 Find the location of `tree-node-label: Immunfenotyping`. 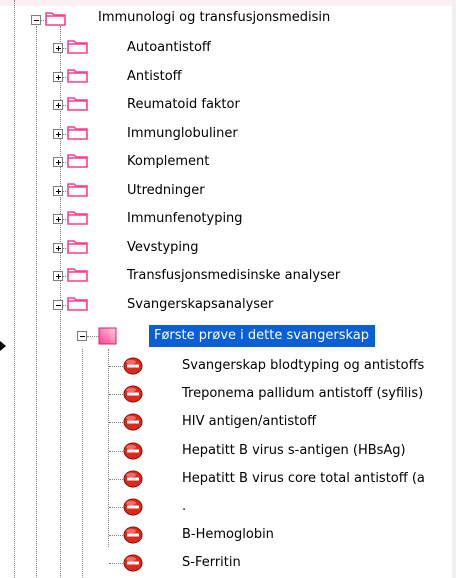

tree-node-label: Immunfenotyping is located at coordinates (185, 218).